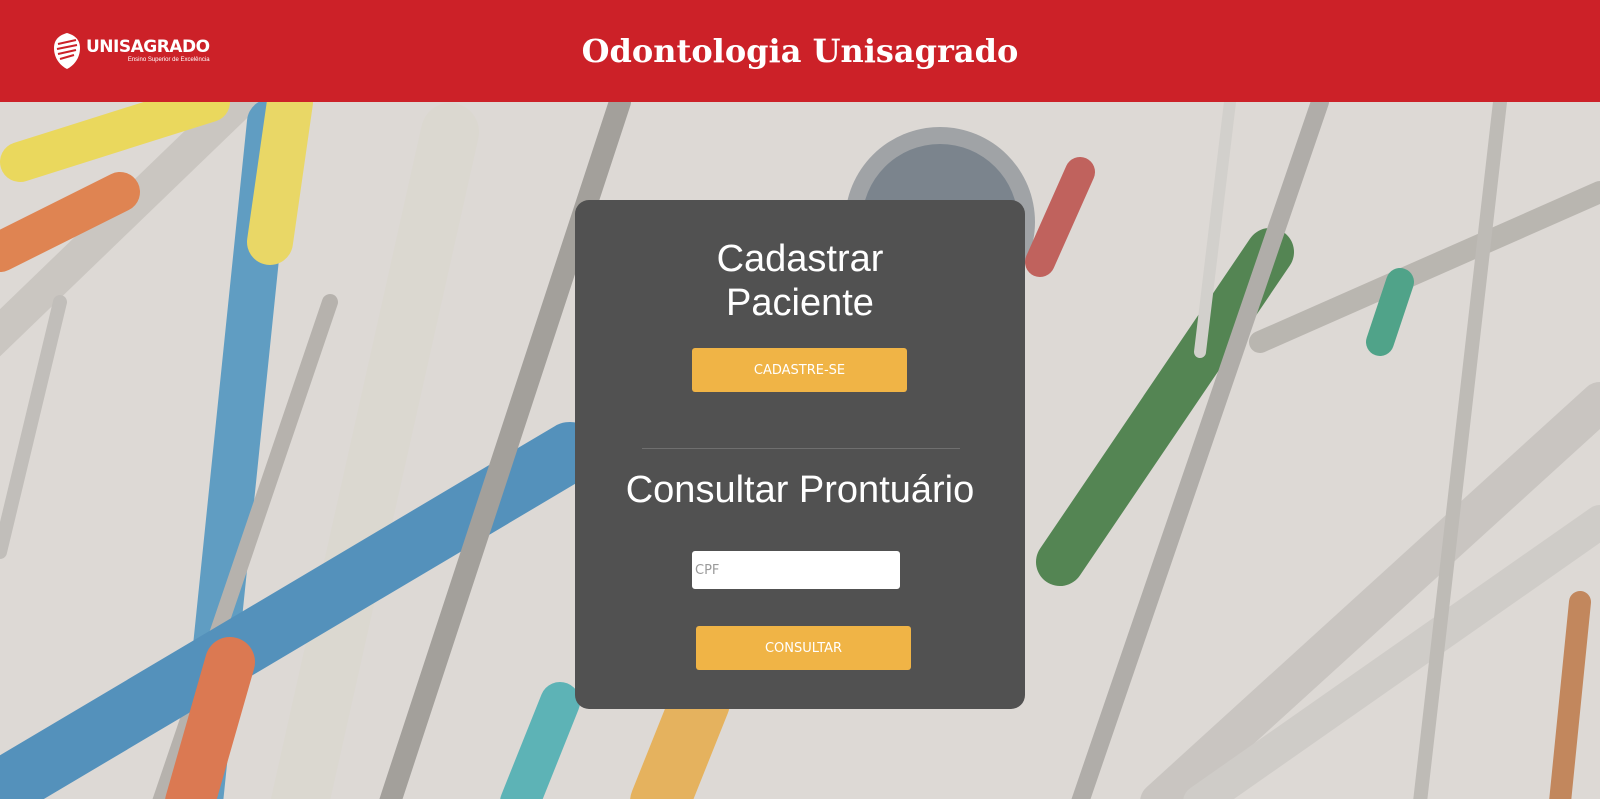  I want to click on consult-button: CONSULTAR, so click(803, 648).